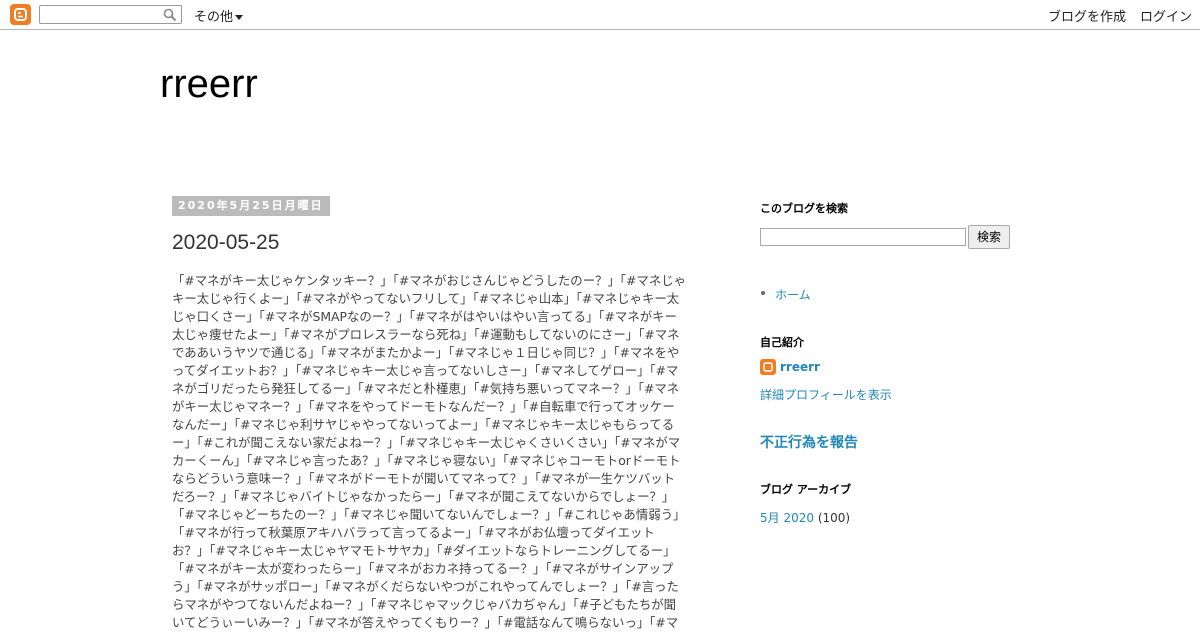  Describe the element at coordinates (787, 518) in the screenshot. I see `archive-month-link: 5月 2020` at that location.